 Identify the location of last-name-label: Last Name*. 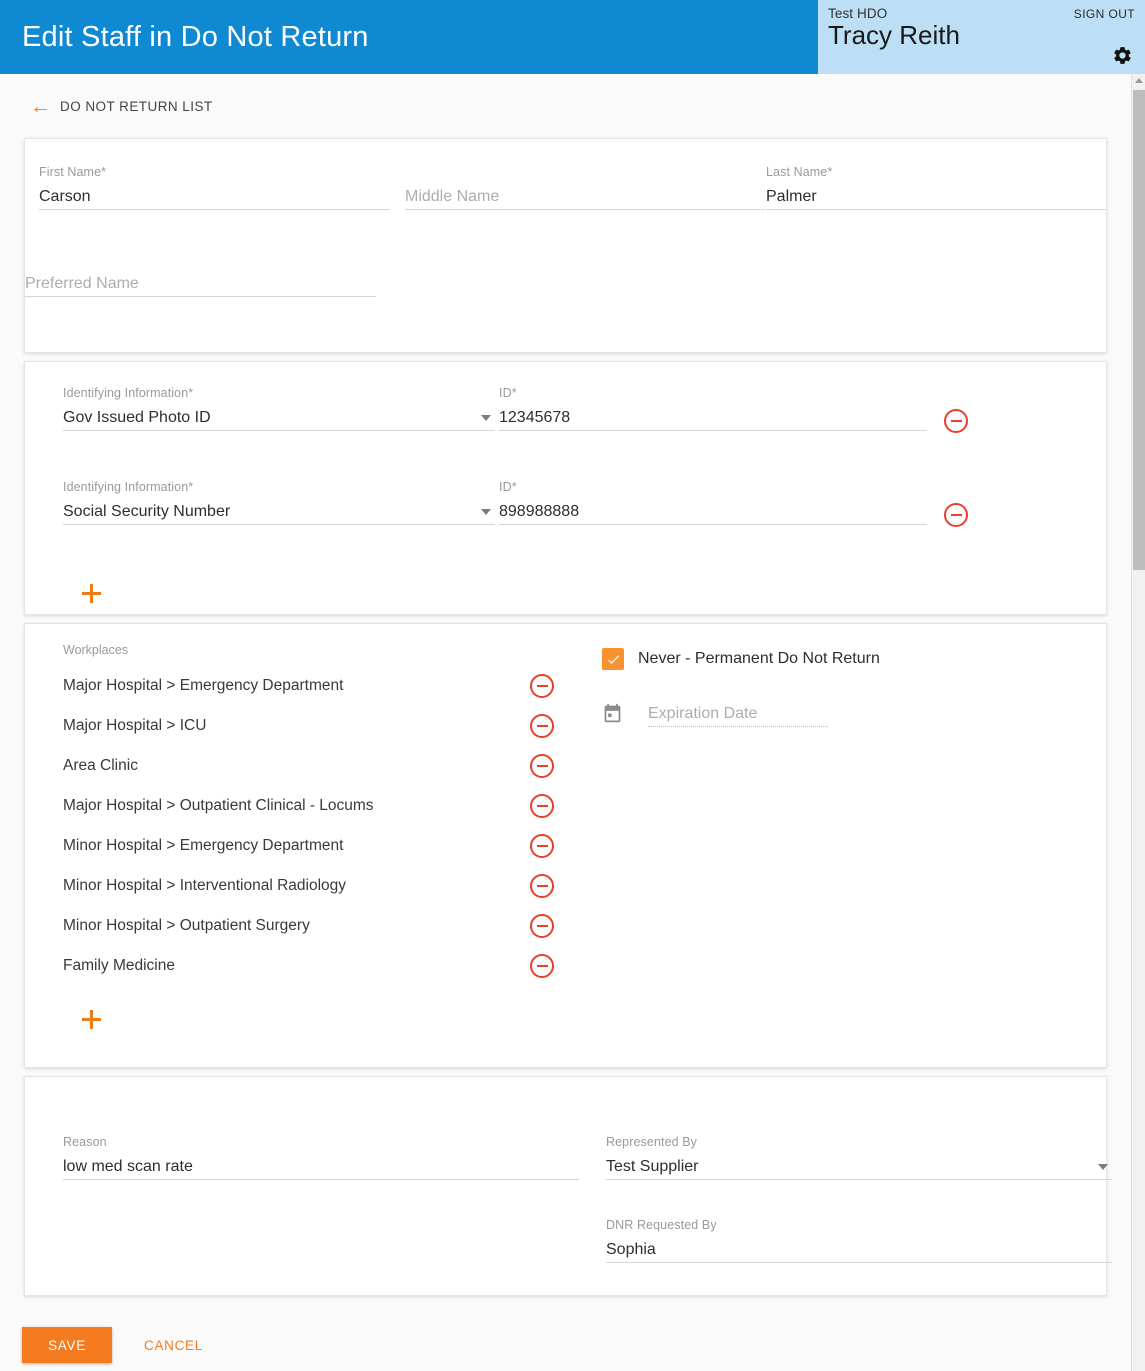
(799, 172).